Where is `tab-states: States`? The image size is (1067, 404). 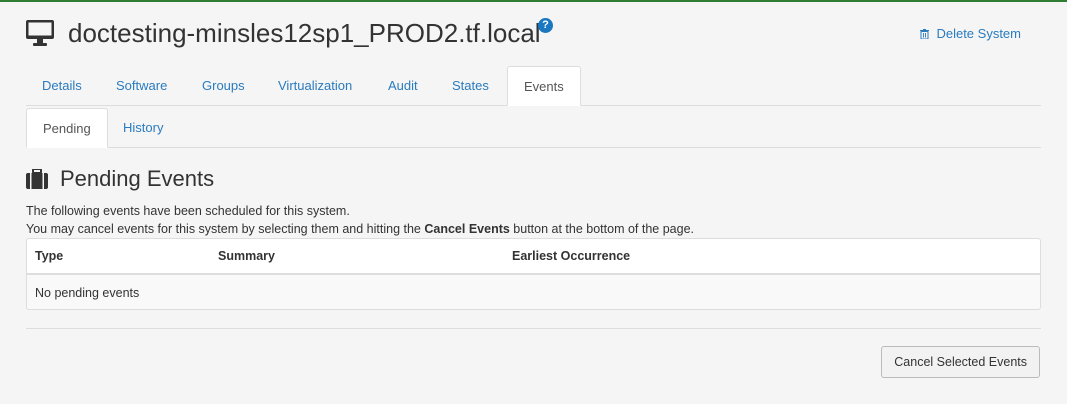 tab-states: States is located at coordinates (470, 86).